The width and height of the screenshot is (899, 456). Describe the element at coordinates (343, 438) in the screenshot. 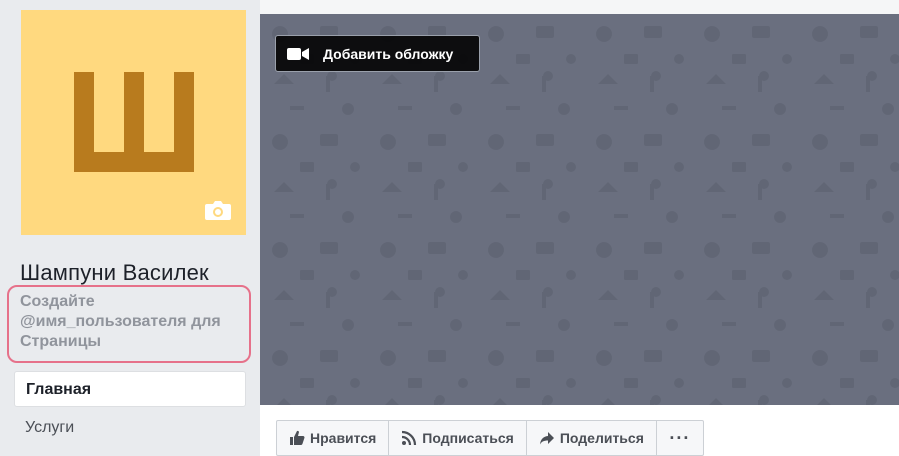

I see `like-label: Нравится` at that location.